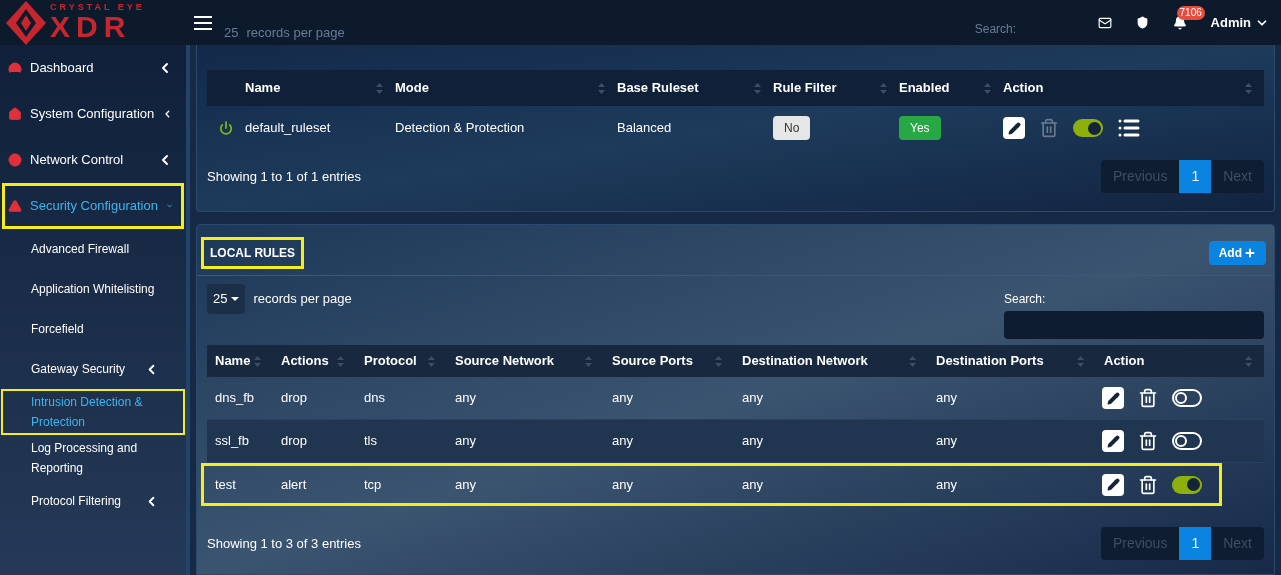  What do you see at coordinates (231, 32) in the screenshot?
I see `records-count: 25` at bounding box center [231, 32].